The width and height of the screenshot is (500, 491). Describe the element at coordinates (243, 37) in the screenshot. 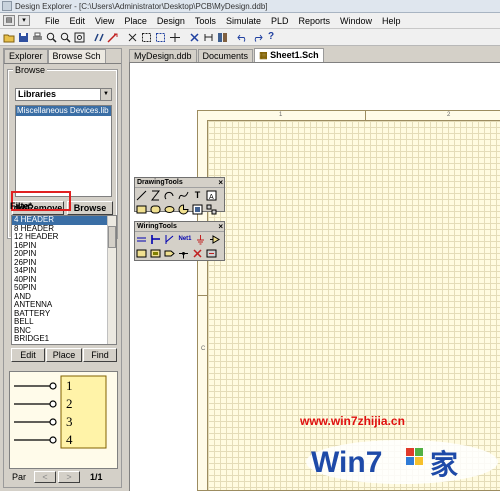

I see `undo-icon` at that location.